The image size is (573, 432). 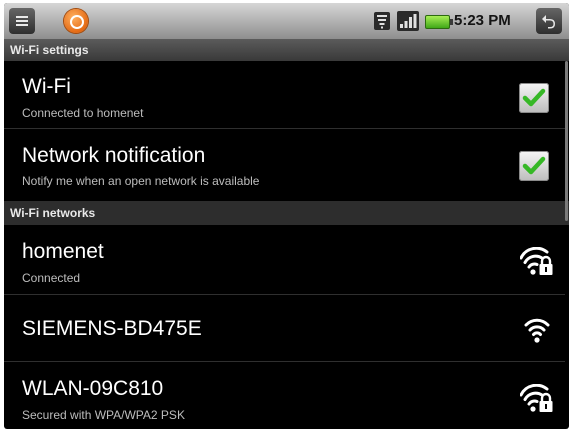 I want to click on network-notification-checkbox, so click(x=534, y=166).